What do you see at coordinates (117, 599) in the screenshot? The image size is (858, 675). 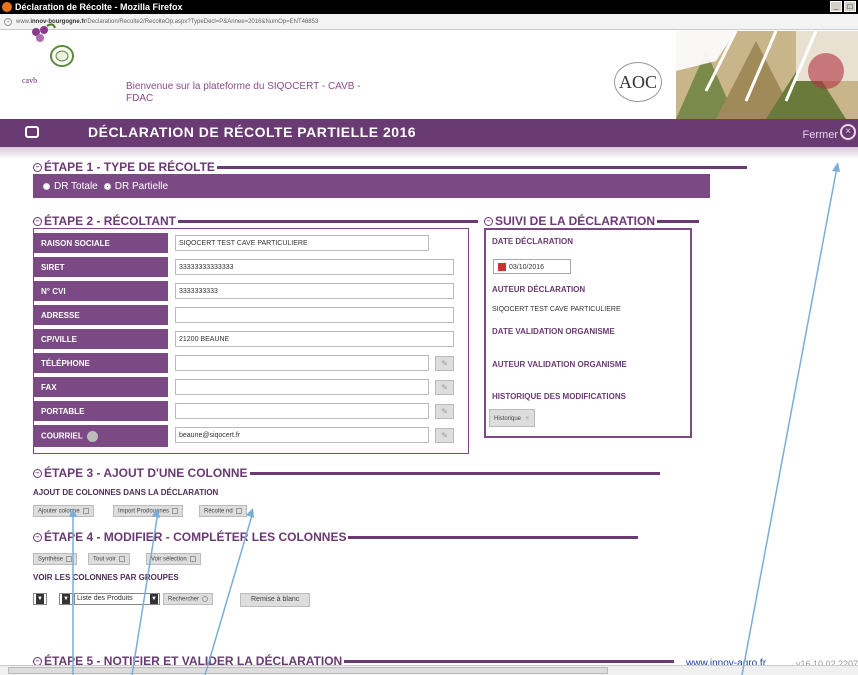 I see `products-select: Liste des Produits` at bounding box center [117, 599].